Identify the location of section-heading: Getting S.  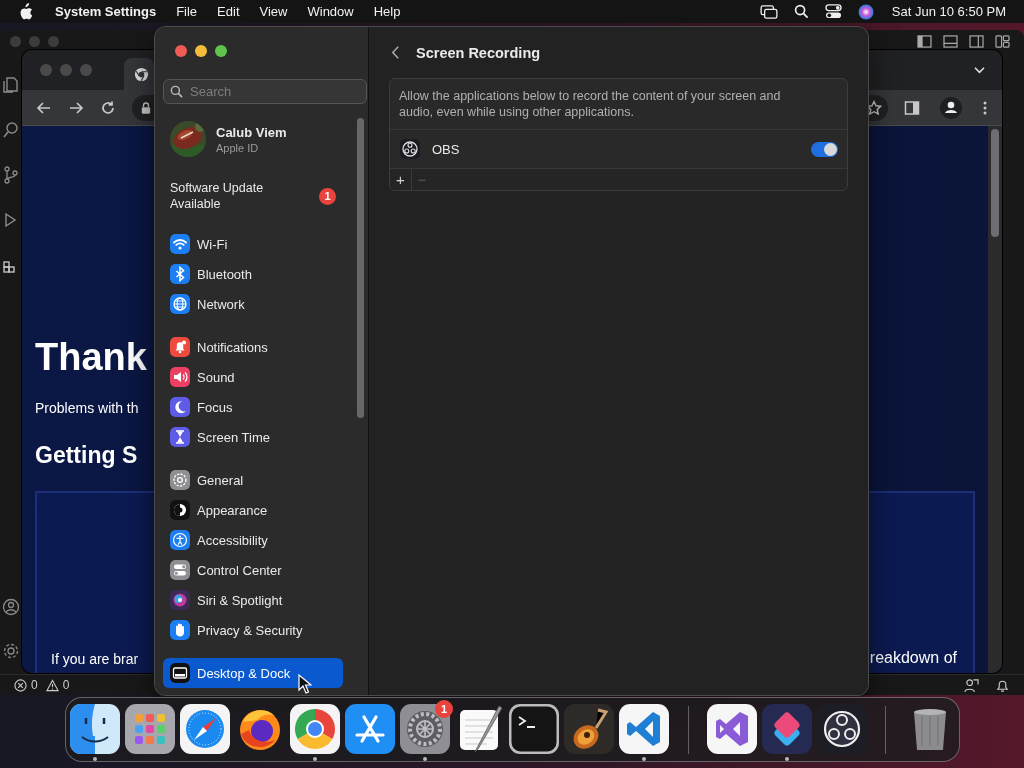
(86, 455).